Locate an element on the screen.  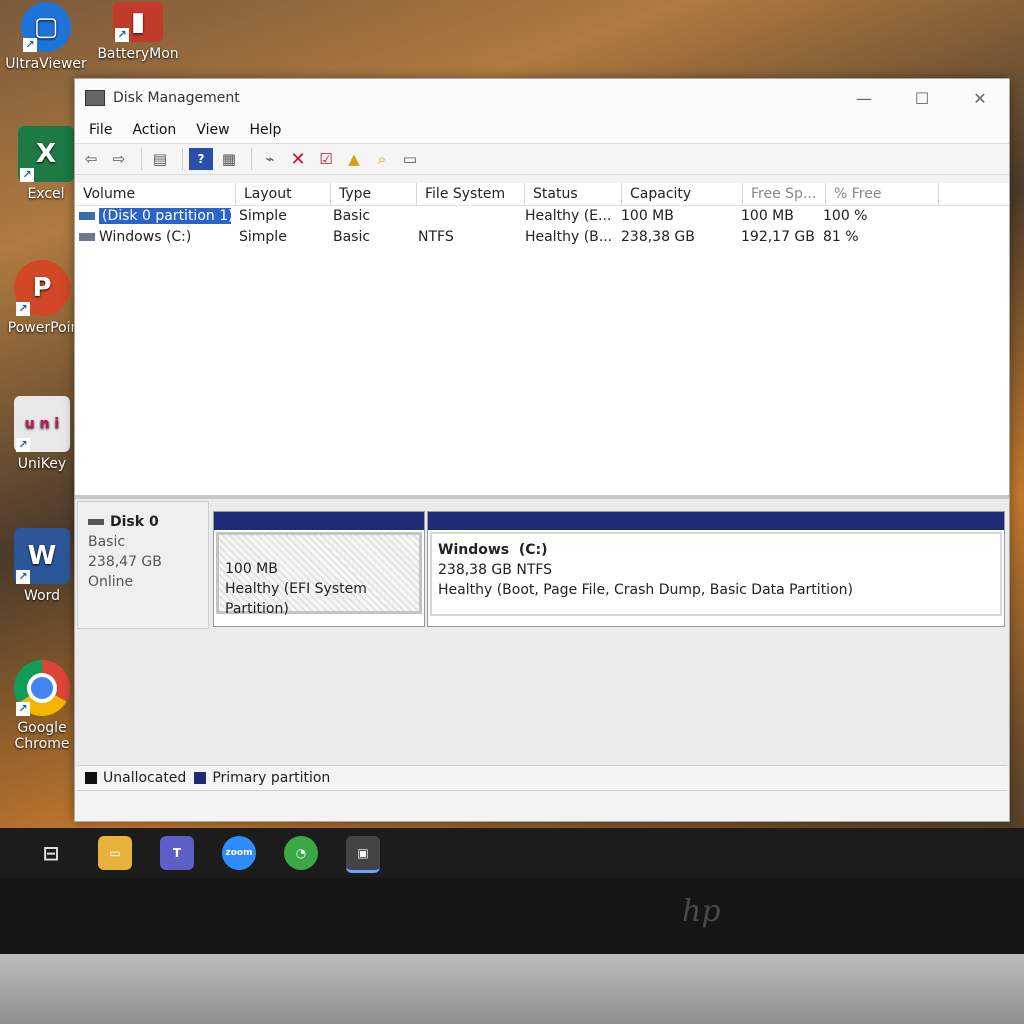
disk-management-icon: ▣ is located at coordinates (363, 854).